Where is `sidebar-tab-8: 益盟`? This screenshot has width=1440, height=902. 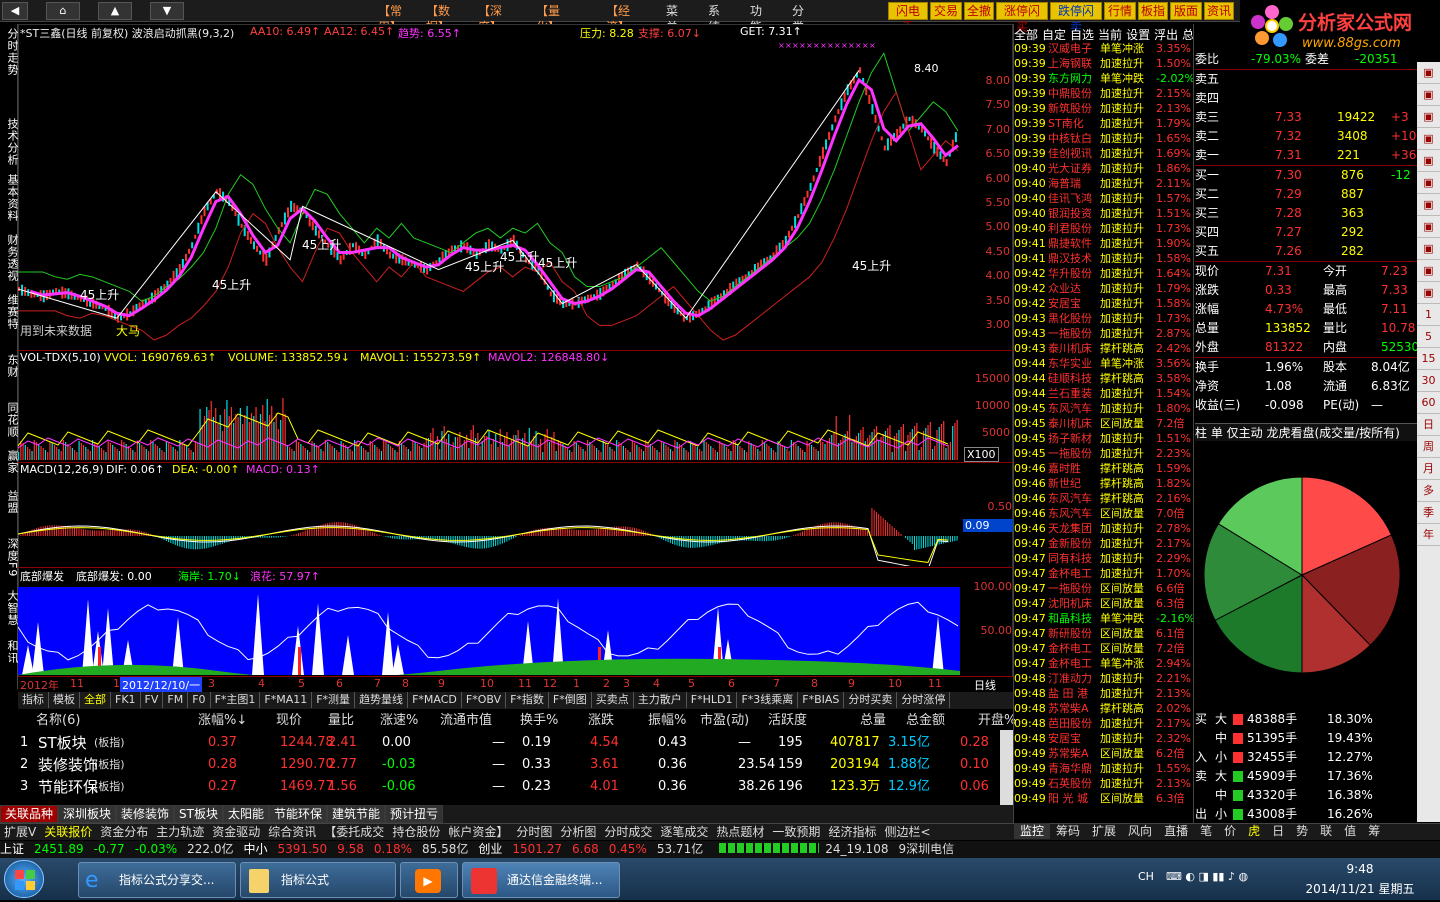
sidebar-tab-8: 益盟 is located at coordinates (9, 502).